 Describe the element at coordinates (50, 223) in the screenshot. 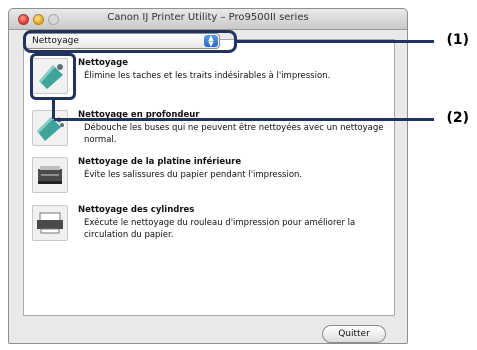

I see `roller-cleaning-icon` at that location.